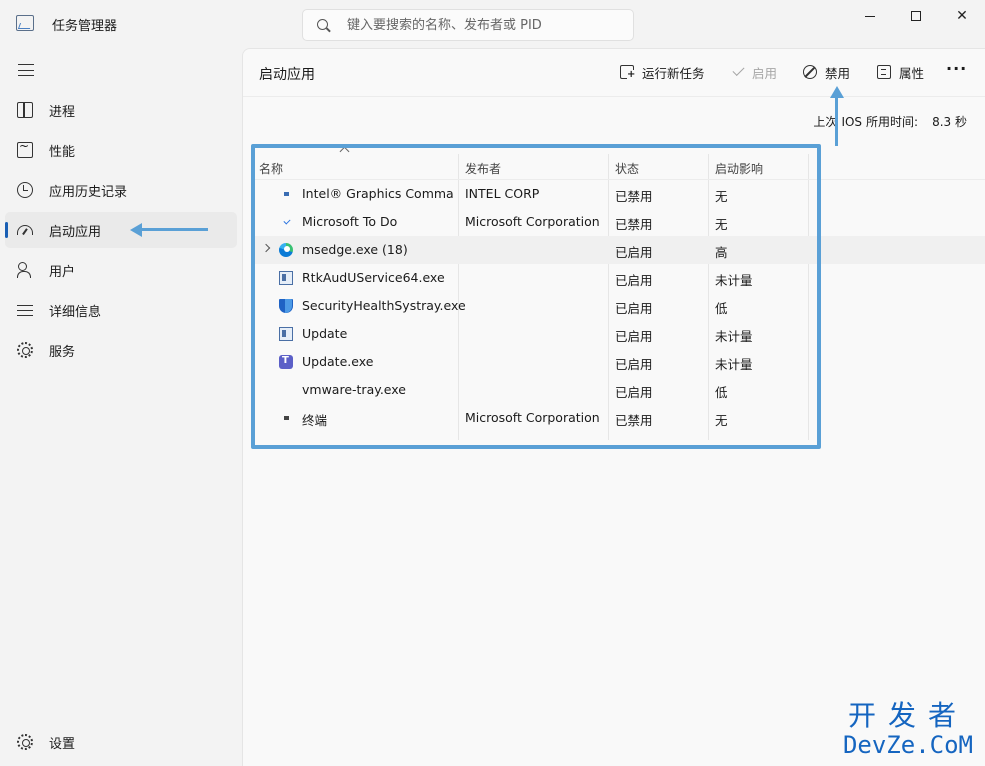  Describe the element at coordinates (121, 310) in the screenshot. I see `sidebar-item-details: 详细信息` at that location.